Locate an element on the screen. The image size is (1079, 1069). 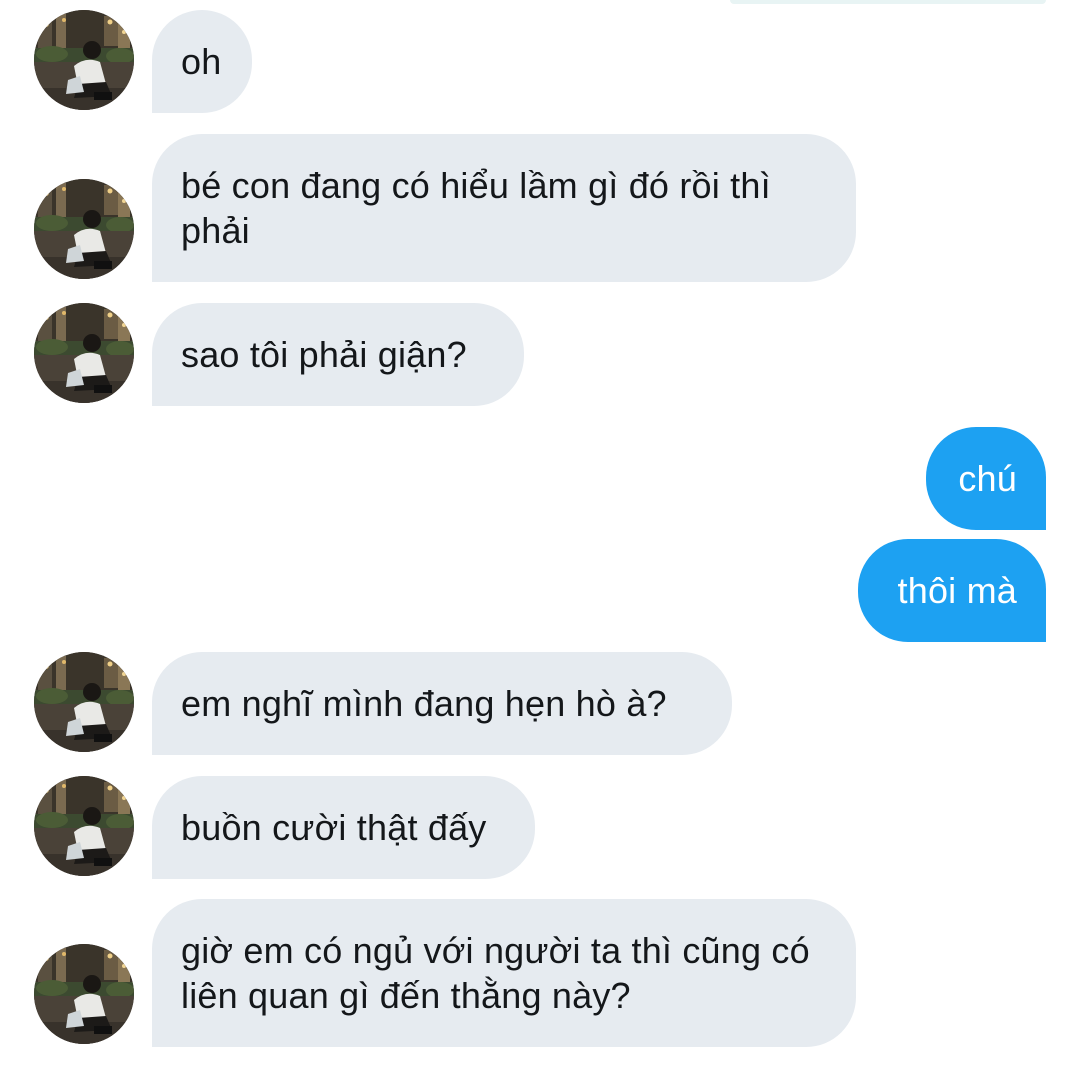
outgoing-message-bubble: thôi mà is located at coordinates (952, 590).